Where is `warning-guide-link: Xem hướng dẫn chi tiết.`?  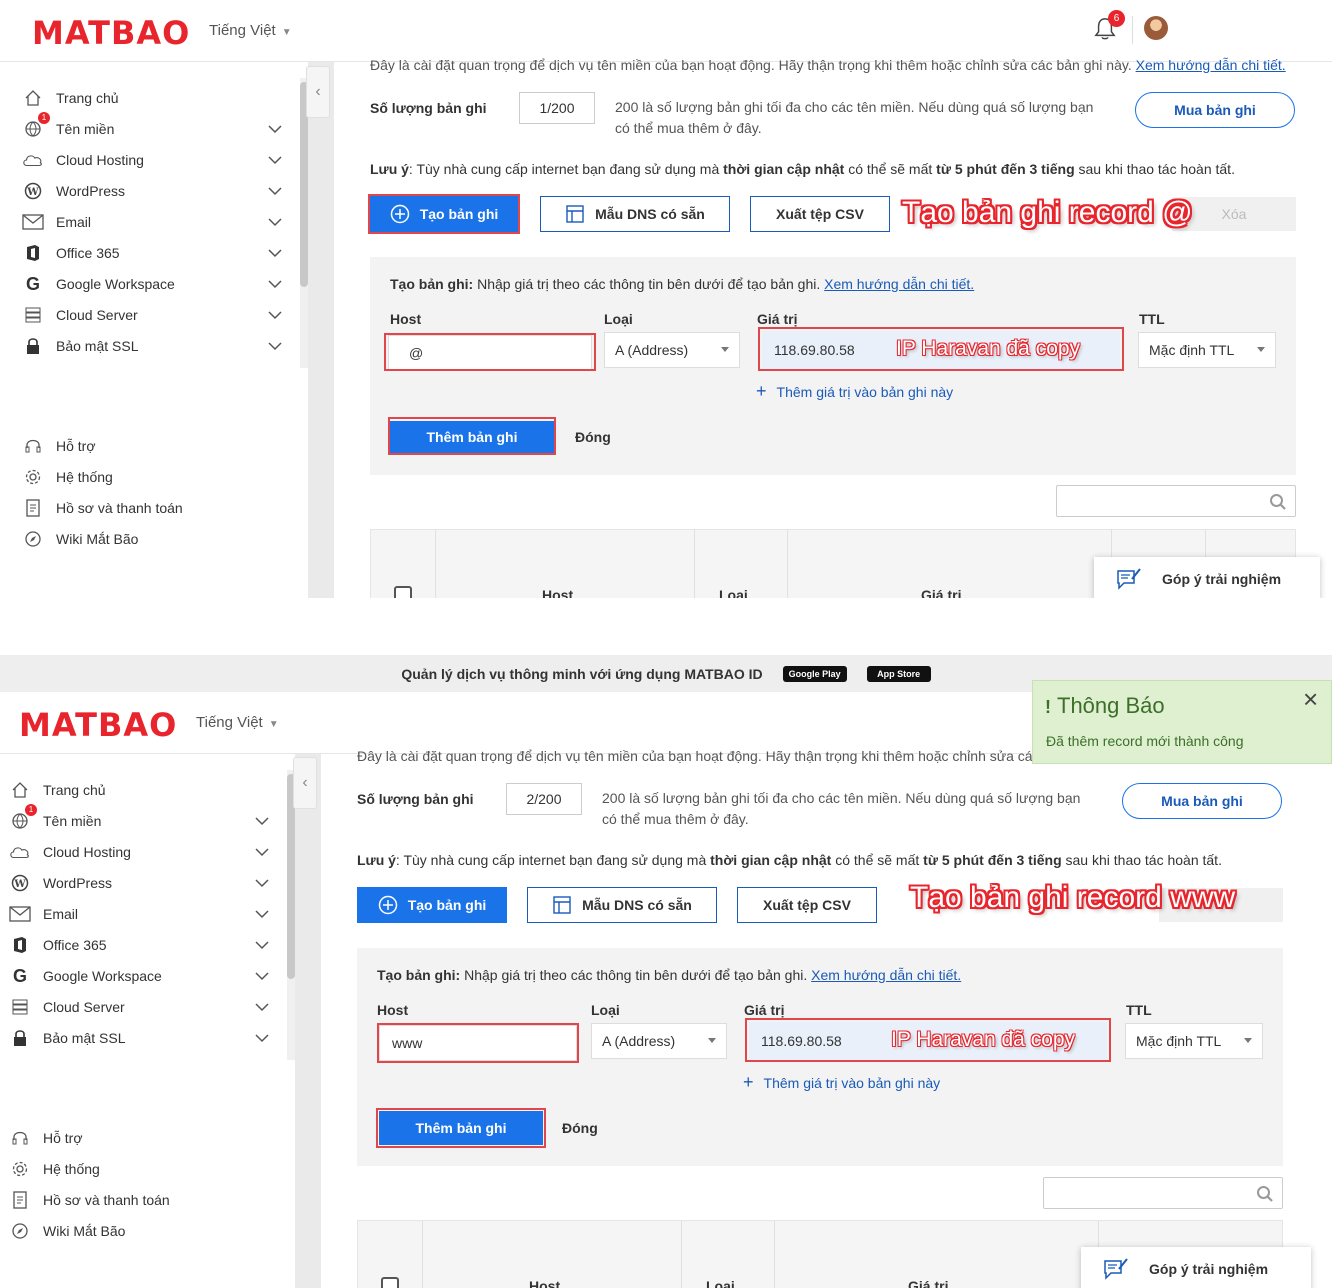 warning-guide-link: Xem hướng dẫn chi tiết. is located at coordinates (1211, 65).